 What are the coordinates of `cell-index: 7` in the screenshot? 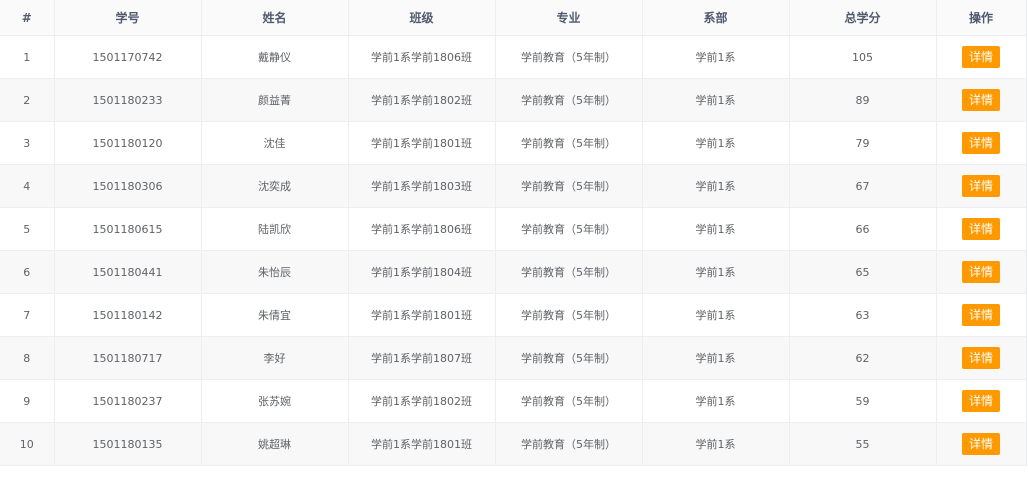 It's located at (27, 315).